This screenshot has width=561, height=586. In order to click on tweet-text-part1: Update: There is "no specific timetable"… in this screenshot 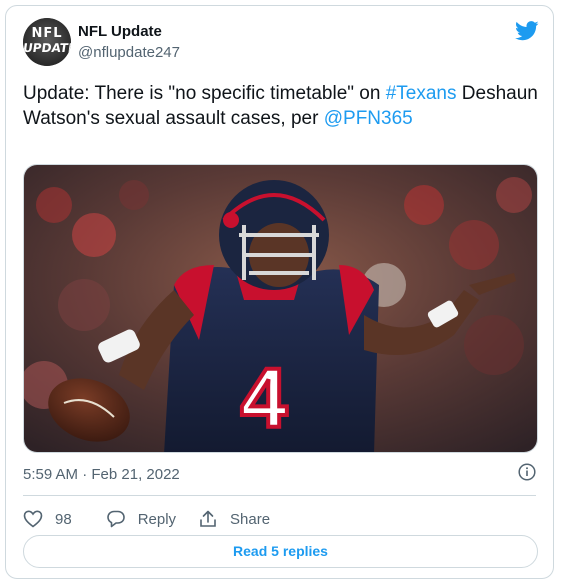, I will do `click(204, 93)`.